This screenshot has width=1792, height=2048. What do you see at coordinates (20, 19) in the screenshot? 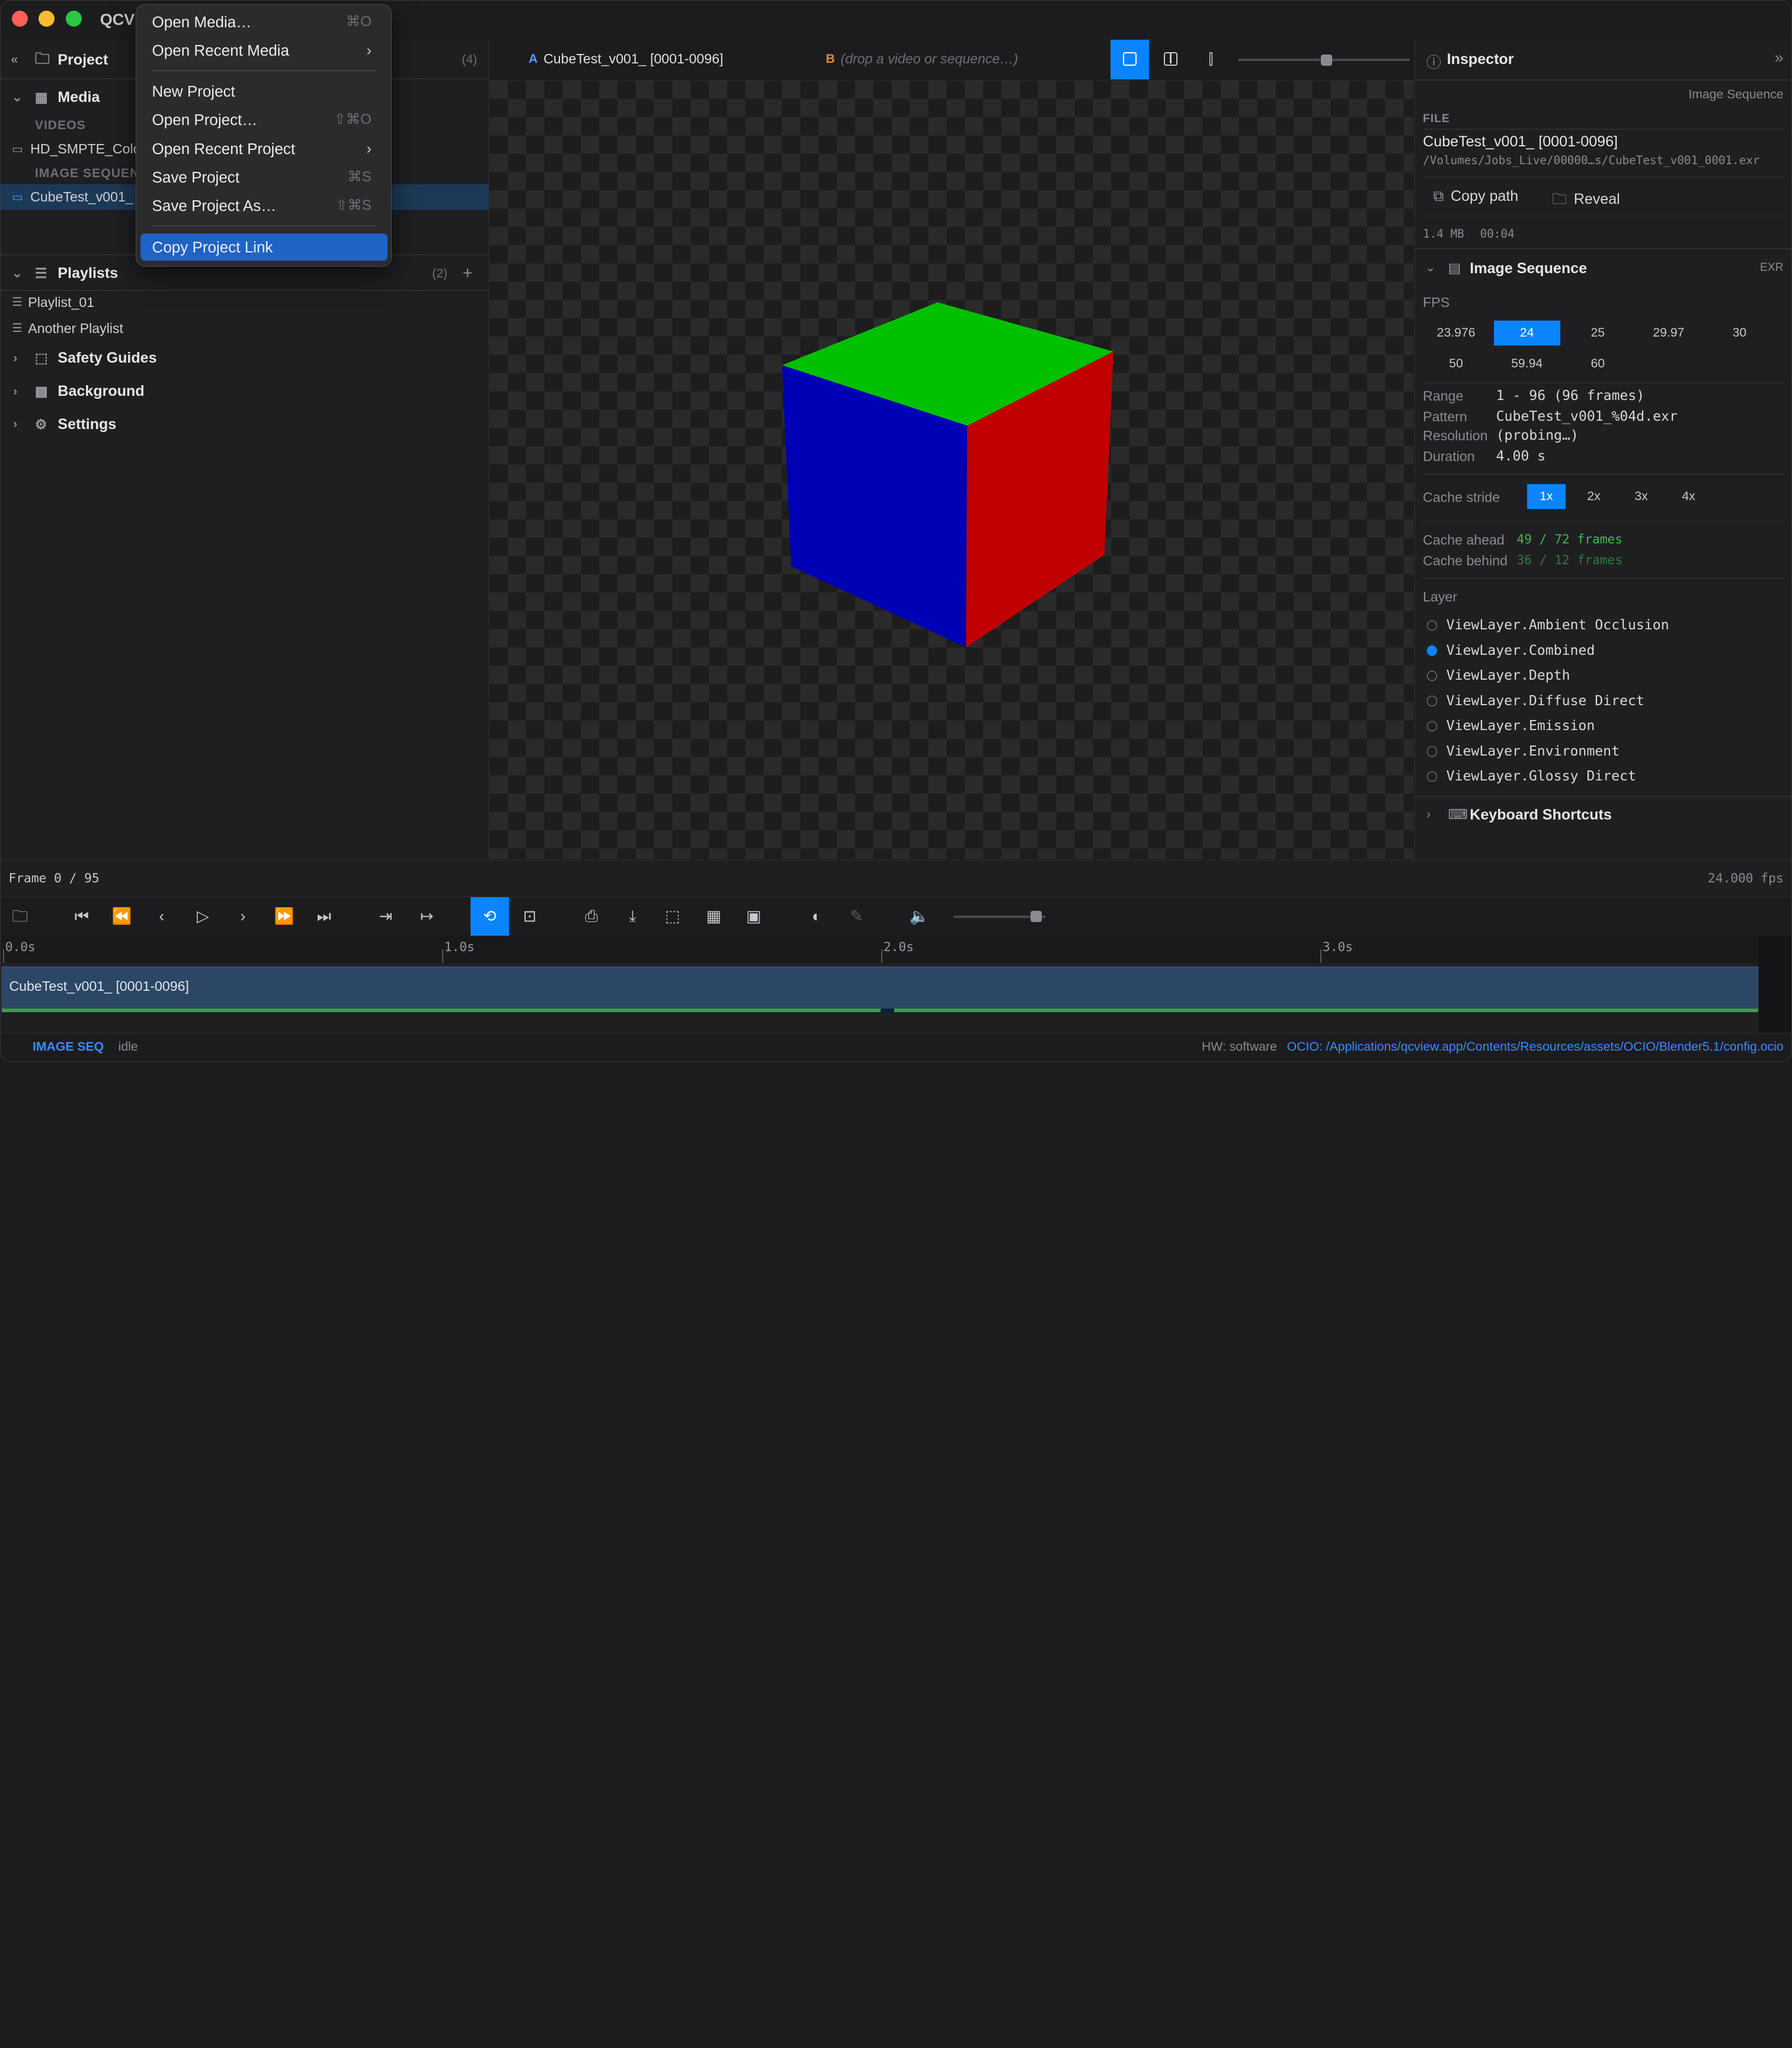
I see `close-window-button` at bounding box center [20, 19].